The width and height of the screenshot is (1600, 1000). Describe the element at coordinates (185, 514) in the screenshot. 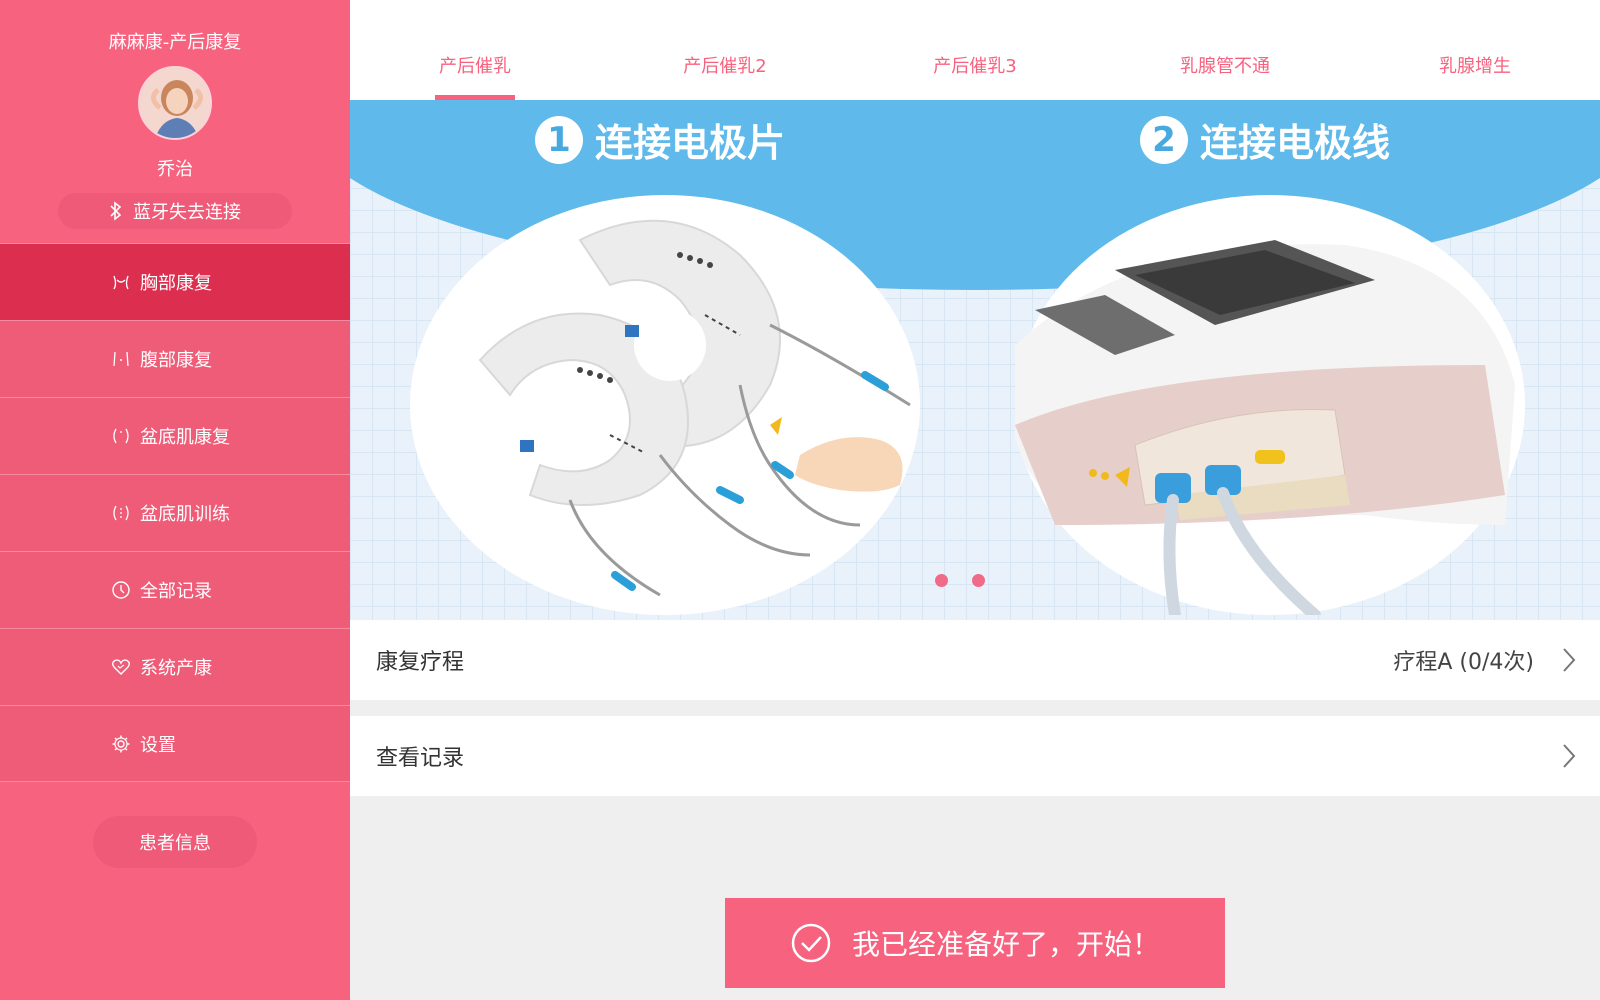

I see `sidebar-item-label: 盆底肌训练` at that location.